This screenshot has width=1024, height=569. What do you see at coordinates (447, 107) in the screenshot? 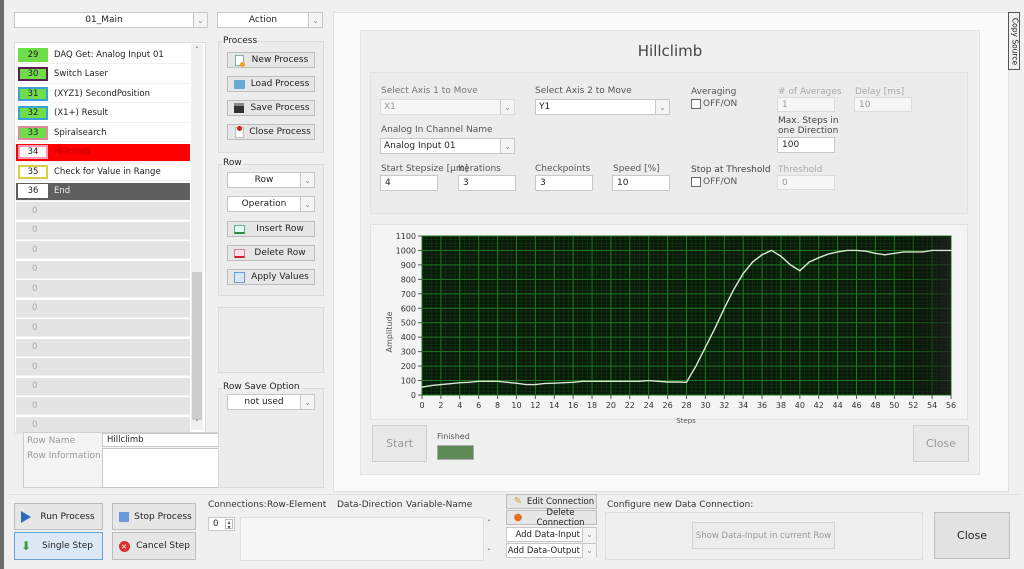
I see `axis1-select: X1 ⌄` at bounding box center [447, 107].